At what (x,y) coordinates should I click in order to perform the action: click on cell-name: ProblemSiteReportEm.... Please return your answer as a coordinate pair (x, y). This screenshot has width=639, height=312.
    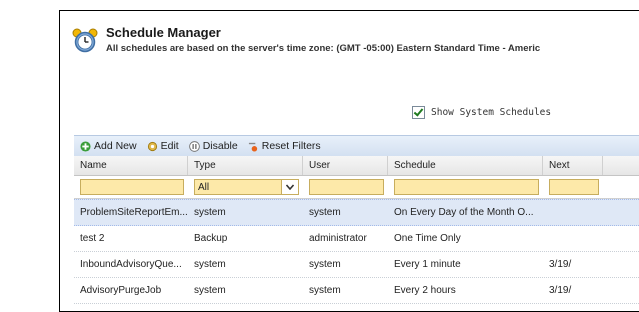
    Looking at the image, I should click on (134, 212).